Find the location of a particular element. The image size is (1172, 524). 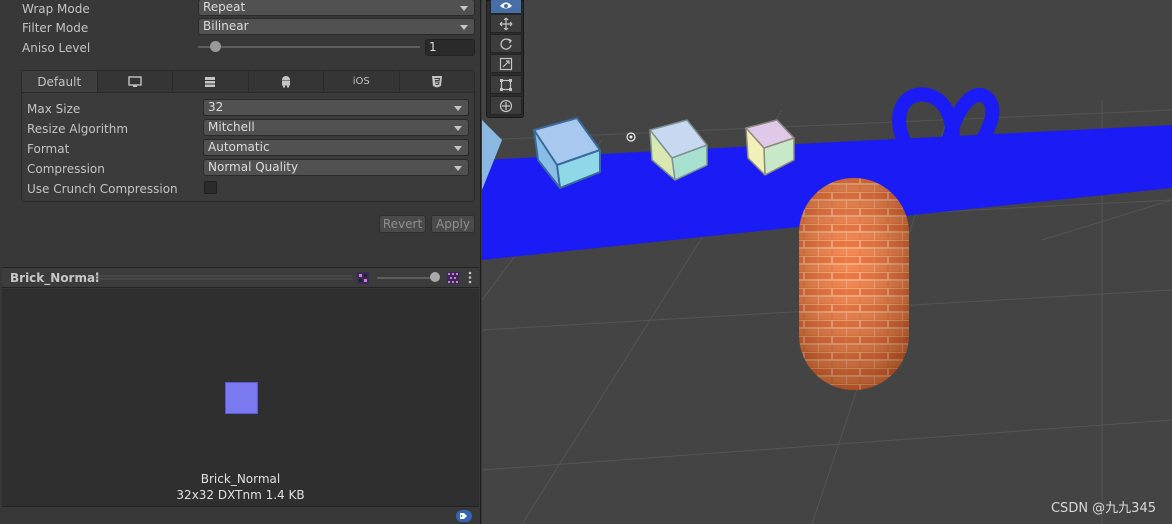

format-dropdown: Automatic is located at coordinates (336, 147).